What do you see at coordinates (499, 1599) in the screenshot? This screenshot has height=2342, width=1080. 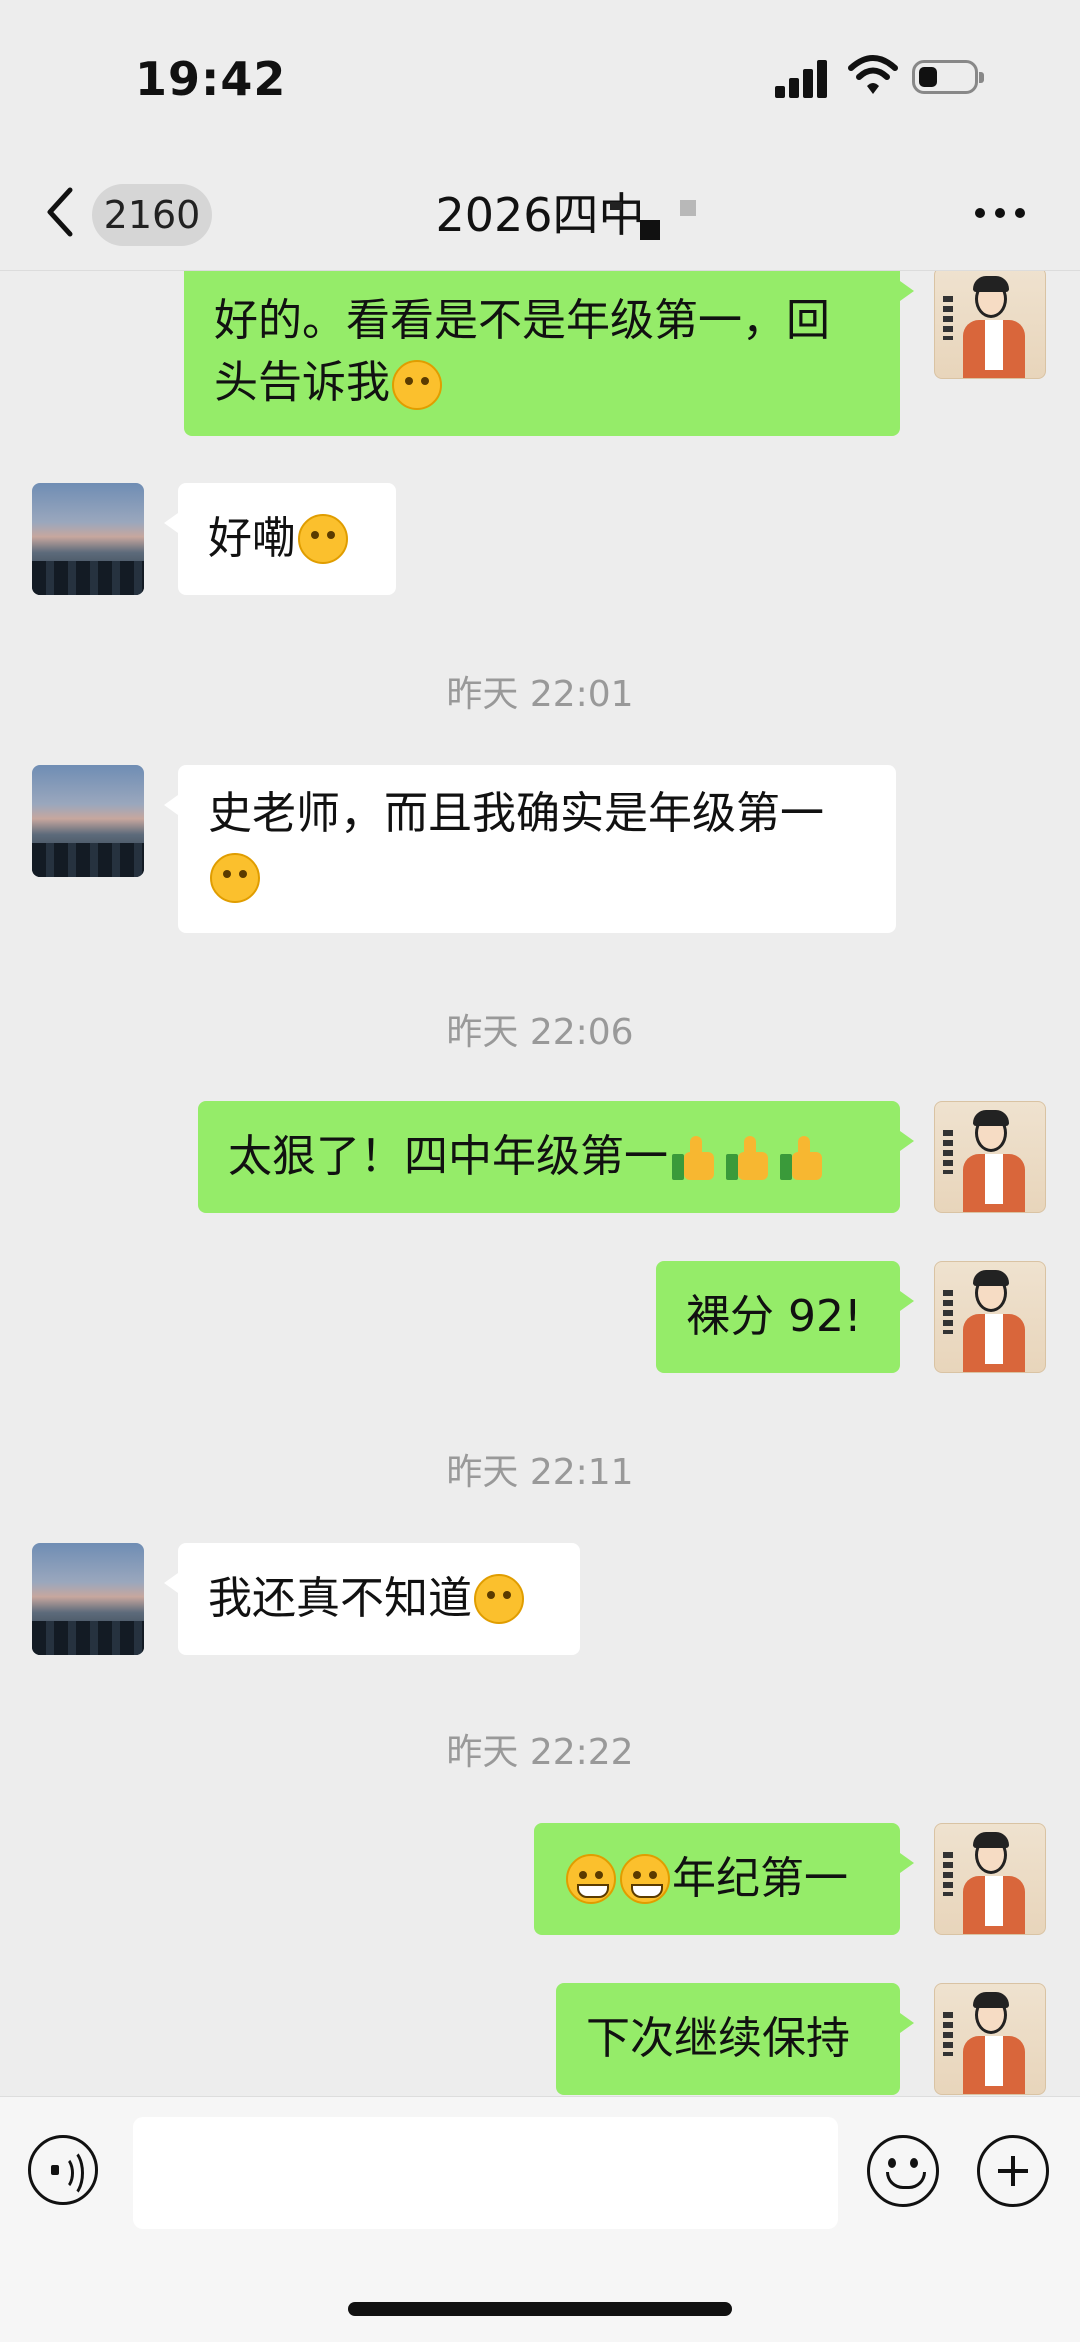 I see `laugh-cry-emoji-icon` at bounding box center [499, 1599].